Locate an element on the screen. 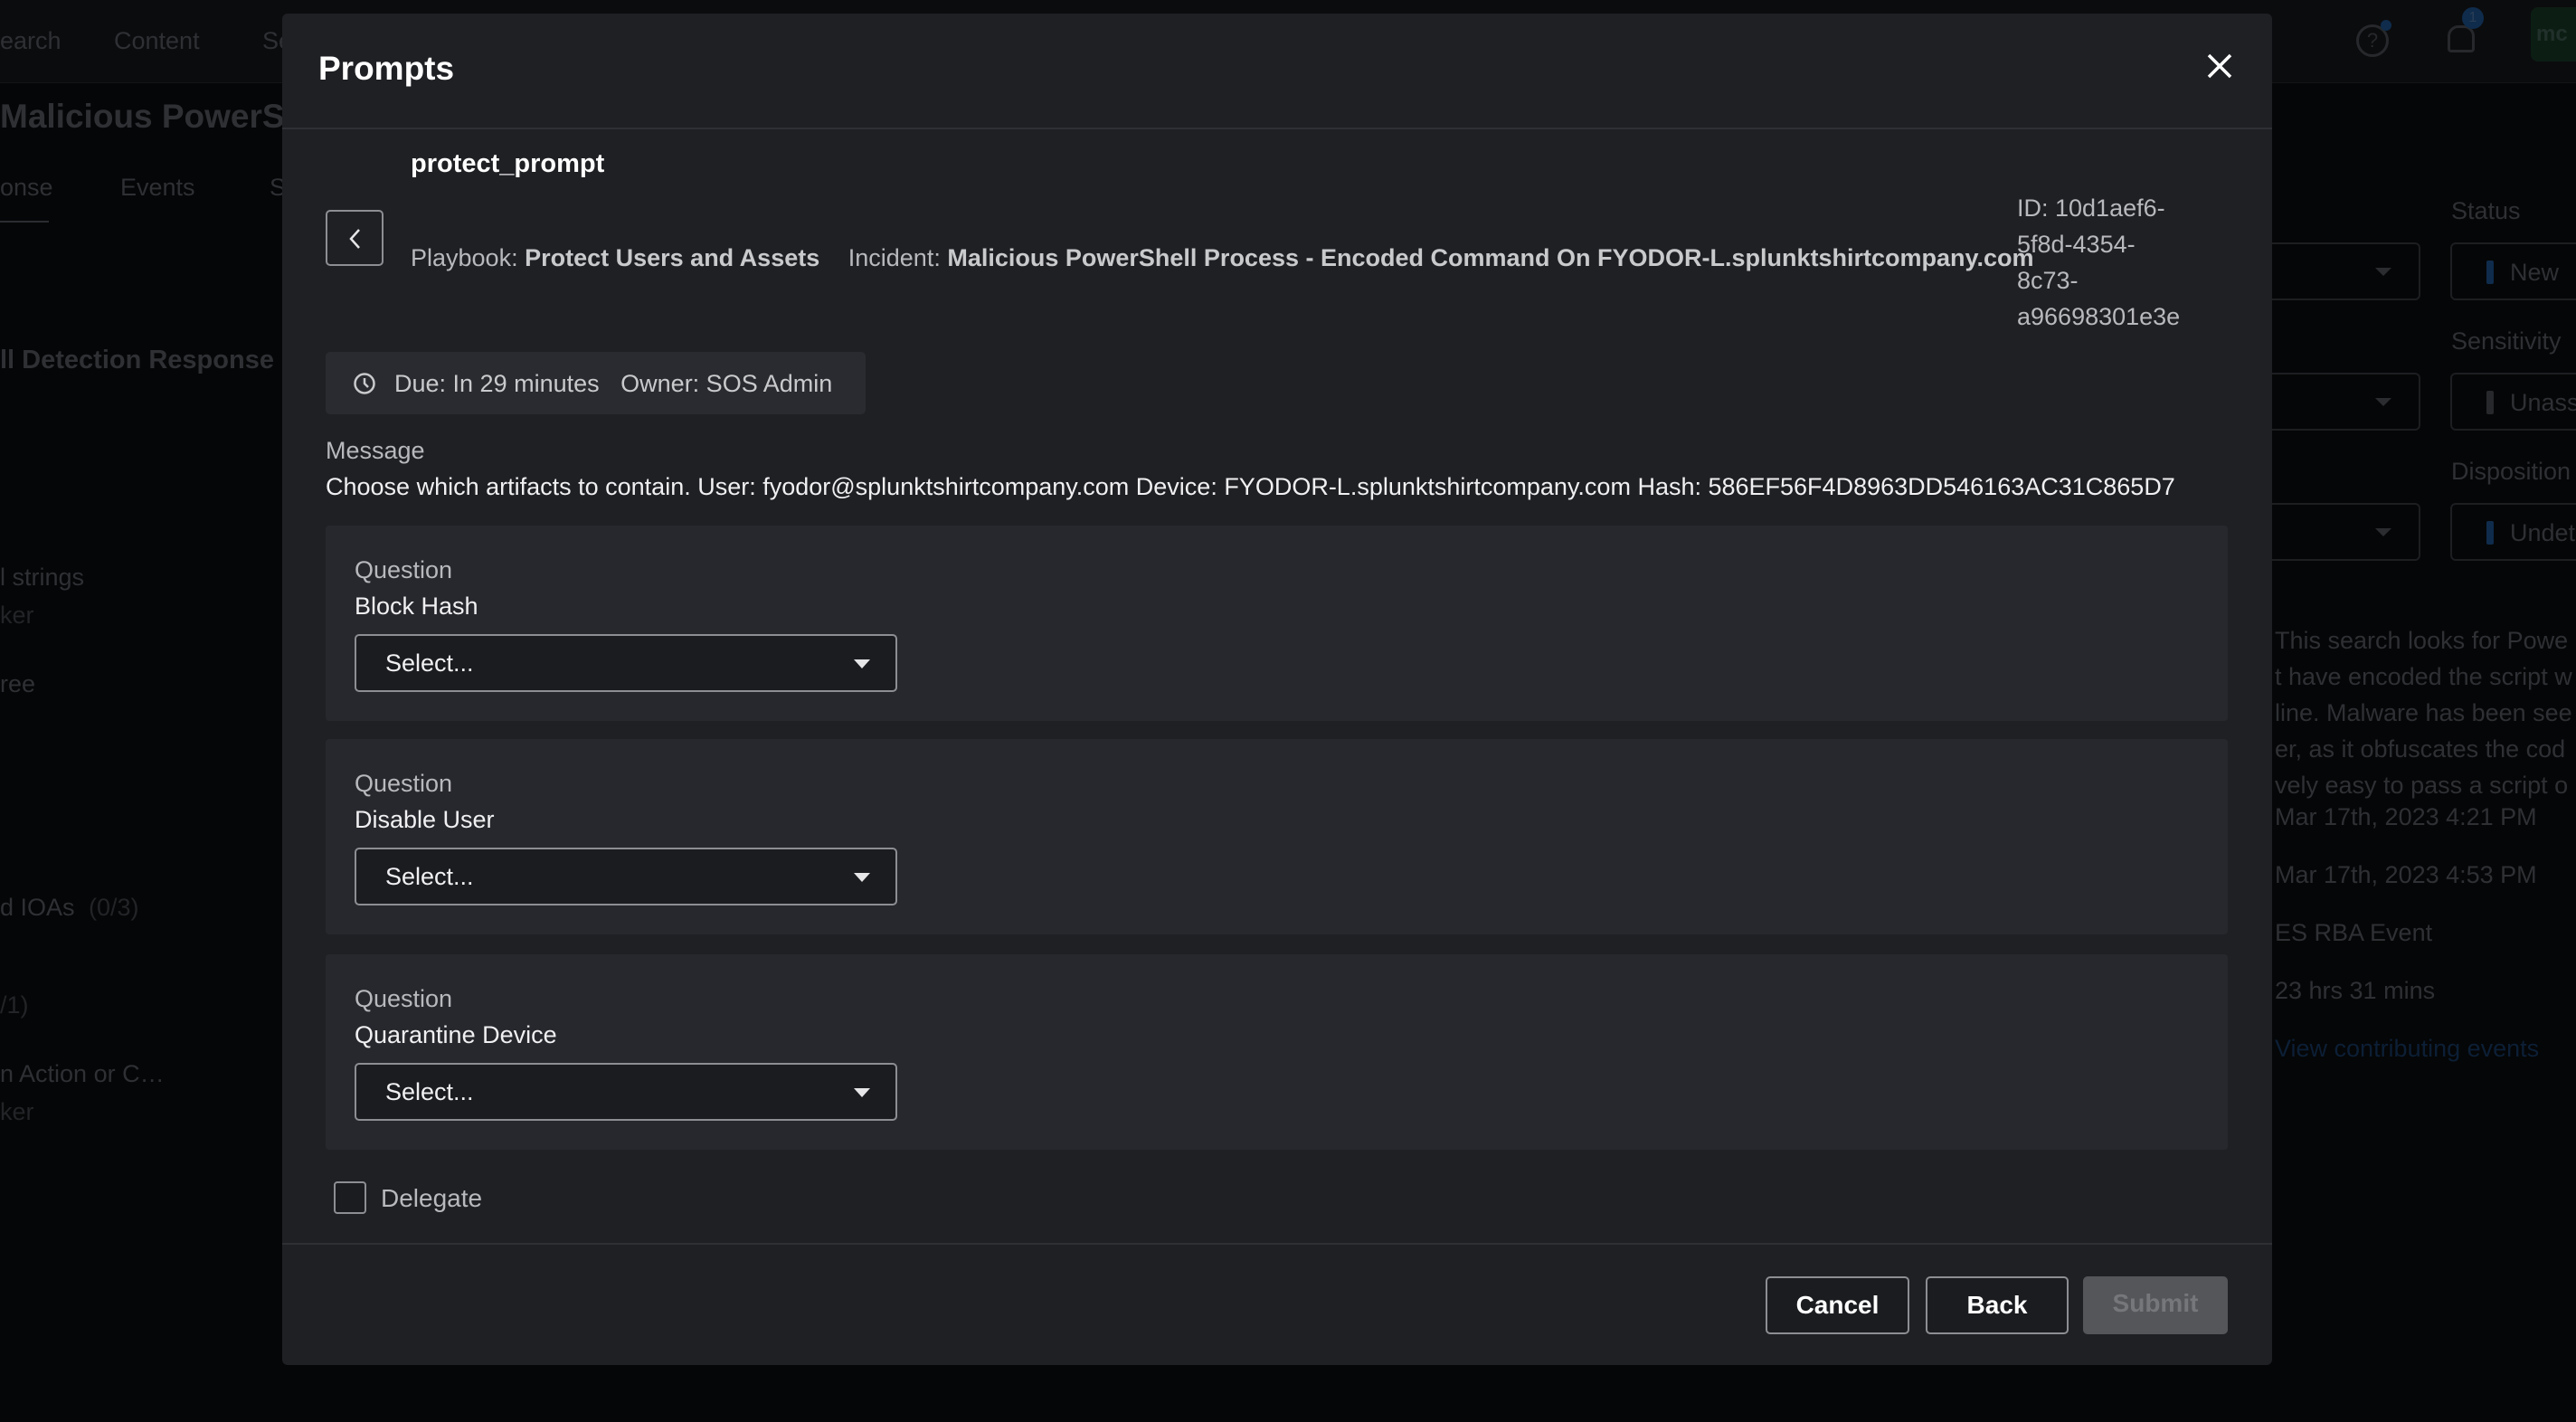 The width and height of the screenshot is (2576, 1422). prompt-id: ID: 10d1aef6- 5f8d-4354- 8c73- a96698301e3e is located at coordinates (2099, 262).